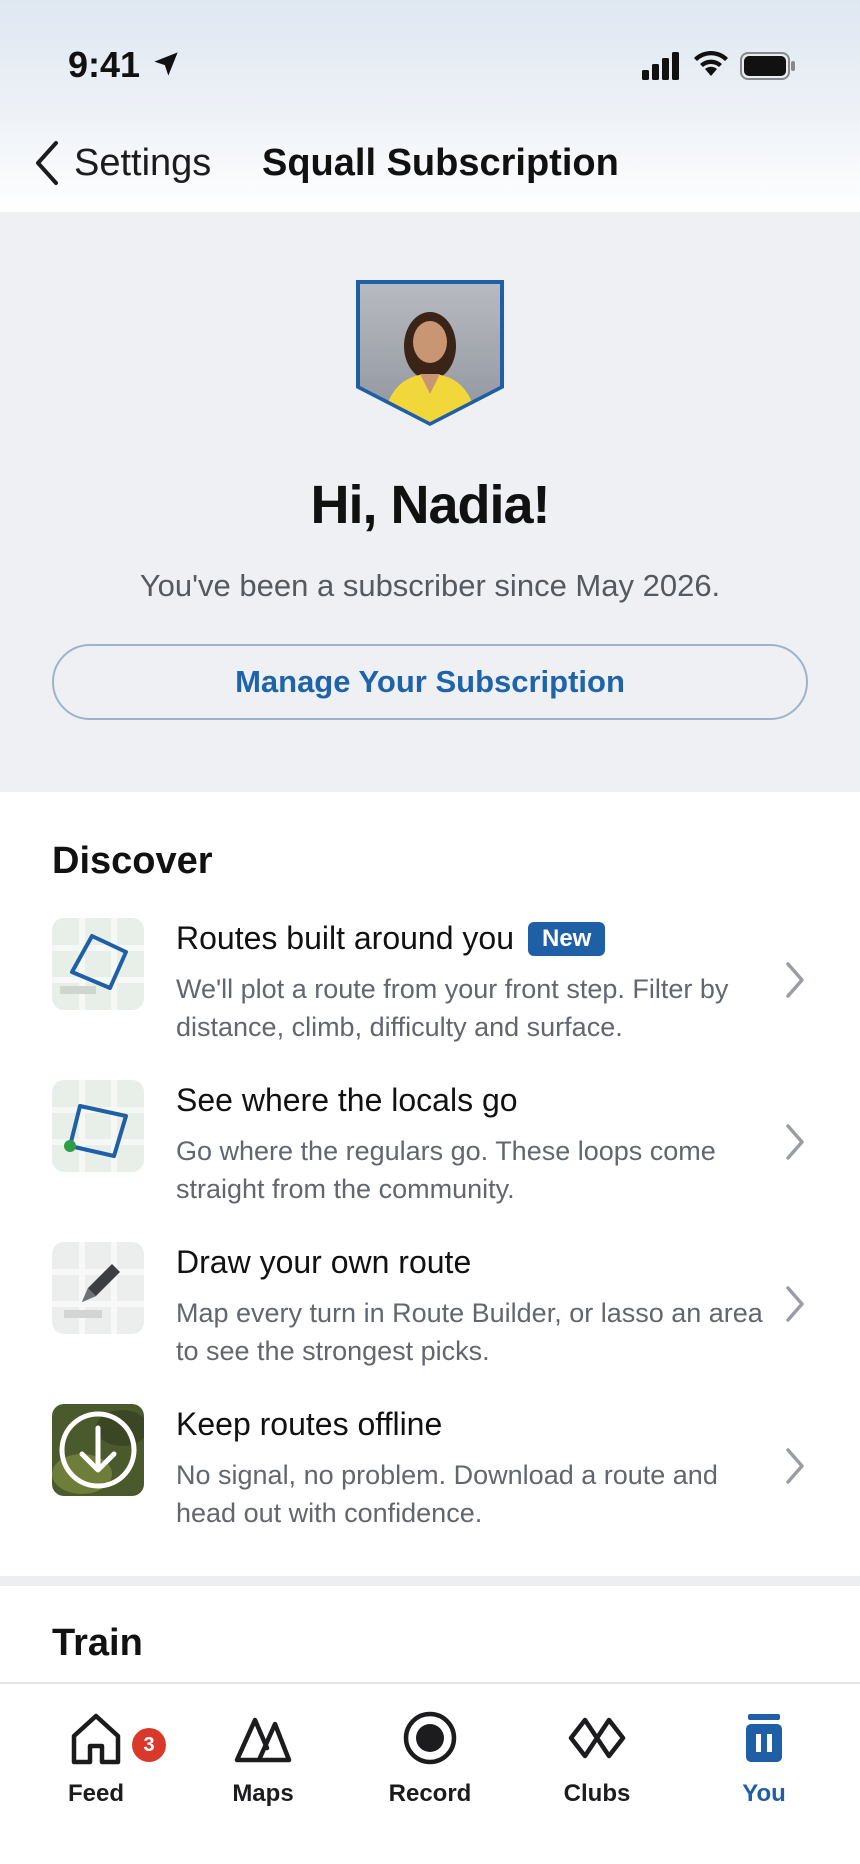  I want to click on item-title-text: Draw your own route, so click(324, 1262).